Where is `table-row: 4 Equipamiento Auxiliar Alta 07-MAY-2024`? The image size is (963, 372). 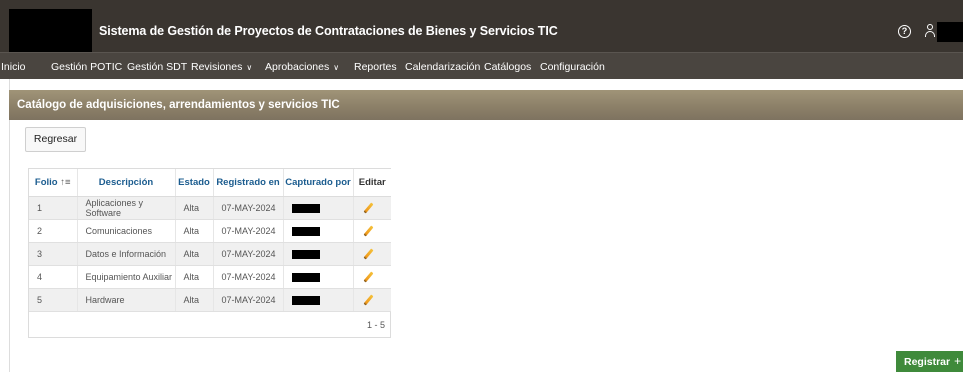
table-row: 4 Equipamiento Auxiliar Alta 07-MAY-2024 is located at coordinates (210, 277).